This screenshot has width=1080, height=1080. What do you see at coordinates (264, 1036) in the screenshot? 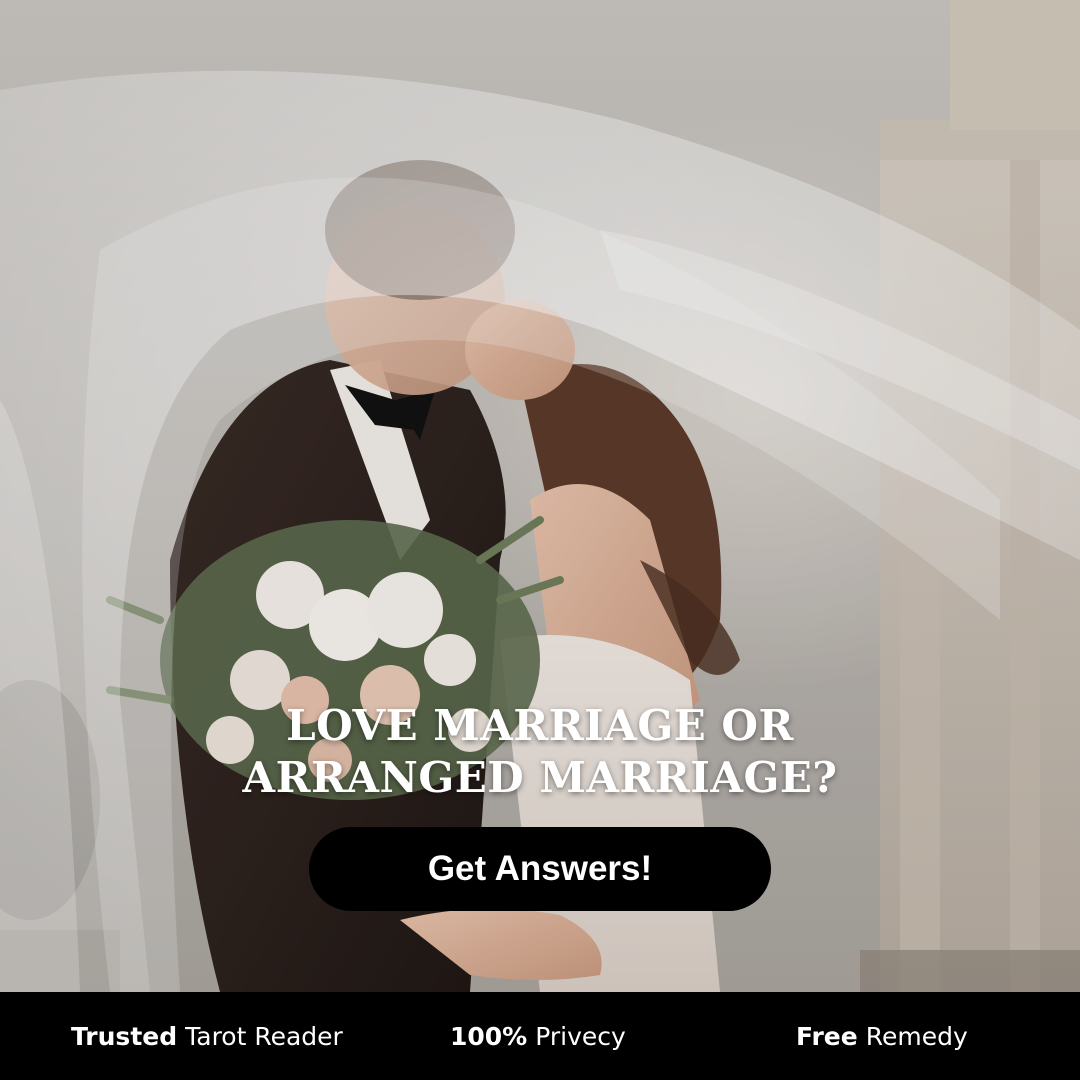
I see `feature-1-text: Tarot Reader` at bounding box center [264, 1036].